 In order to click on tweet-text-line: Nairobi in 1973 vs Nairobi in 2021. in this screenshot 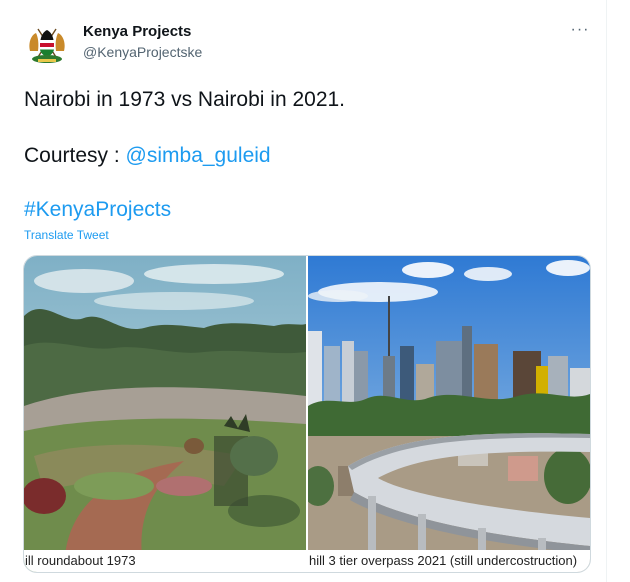, I will do `click(185, 99)`.